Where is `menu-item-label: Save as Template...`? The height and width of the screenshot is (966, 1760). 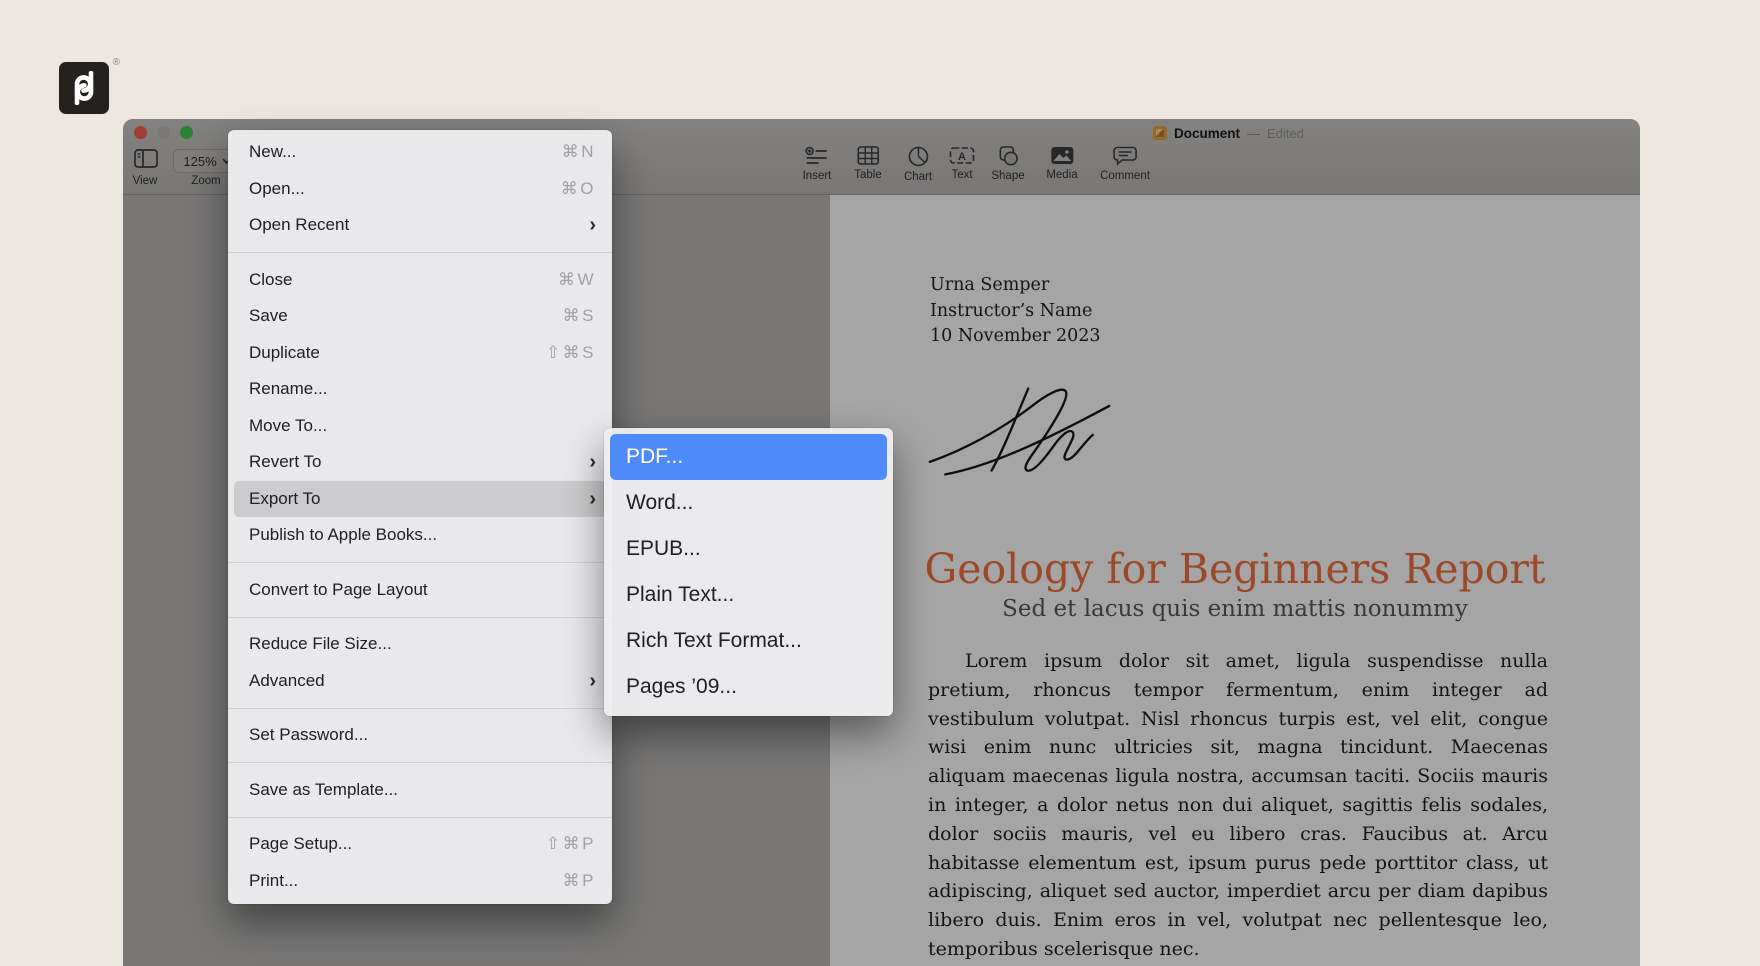 menu-item-label: Save as Template... is located at coordinates (323, 789).